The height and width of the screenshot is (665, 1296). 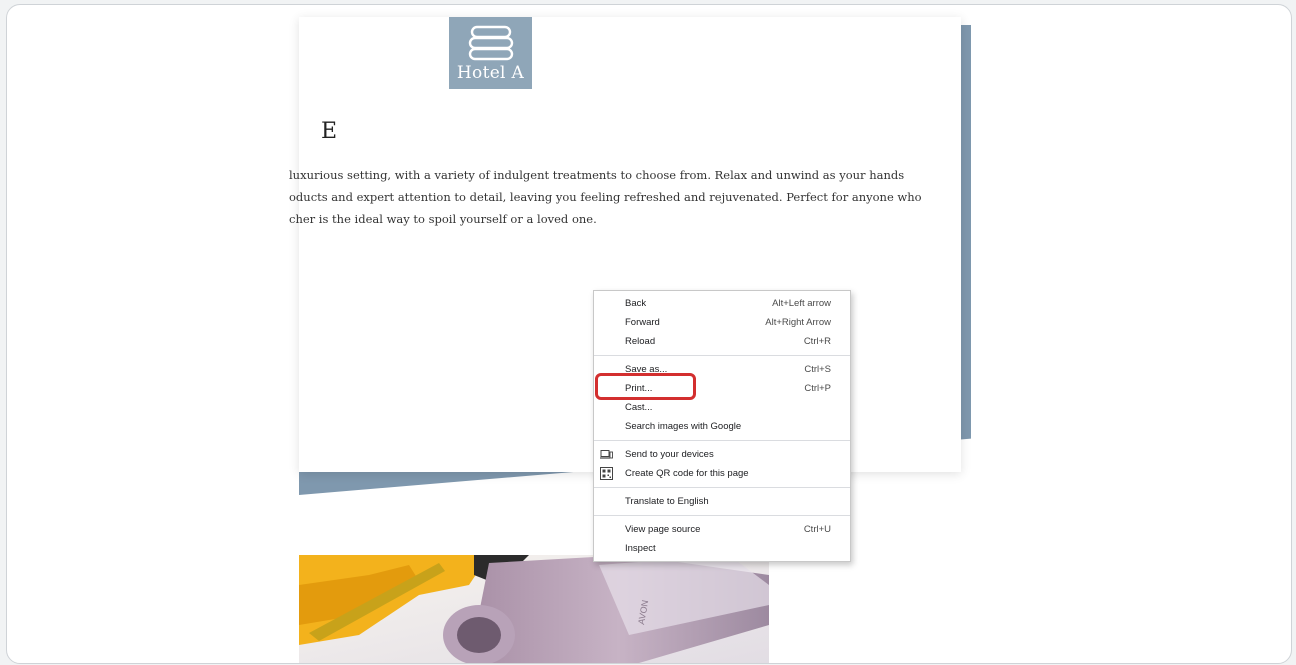 What do you see at coordinates (490, 73) in the screenshot?
I see `logo-text: Hotel A` at bounding box center [490, 73].